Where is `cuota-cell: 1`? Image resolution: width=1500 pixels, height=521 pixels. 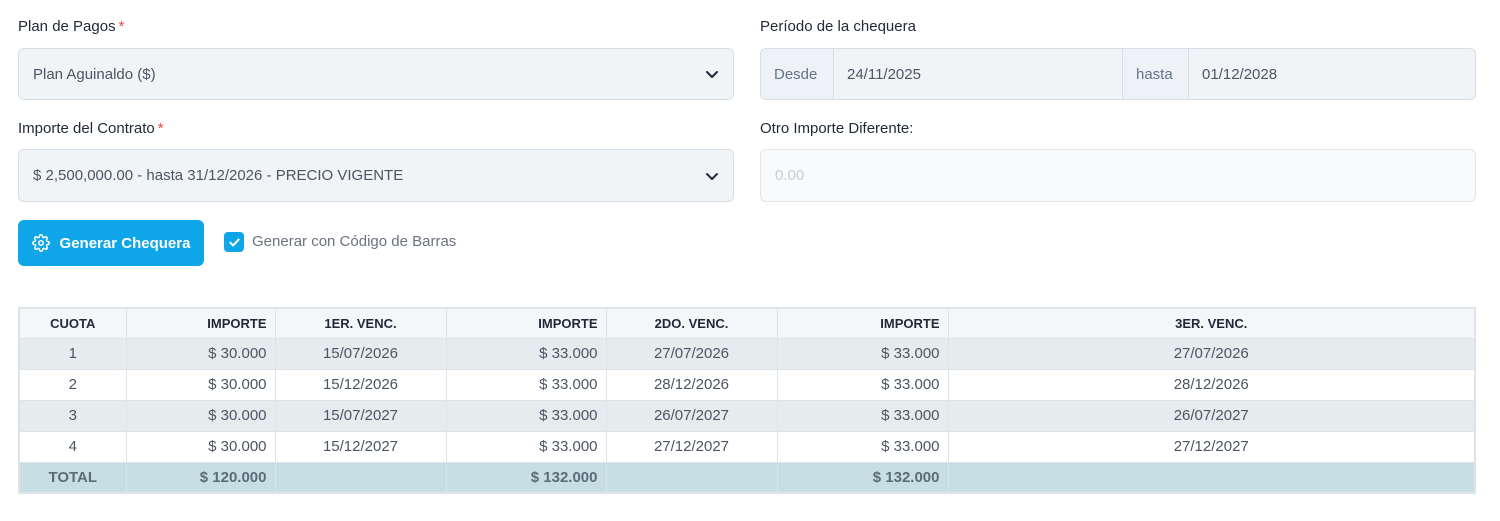
cuota-cell: 1 is located at coordinates (72, 353).